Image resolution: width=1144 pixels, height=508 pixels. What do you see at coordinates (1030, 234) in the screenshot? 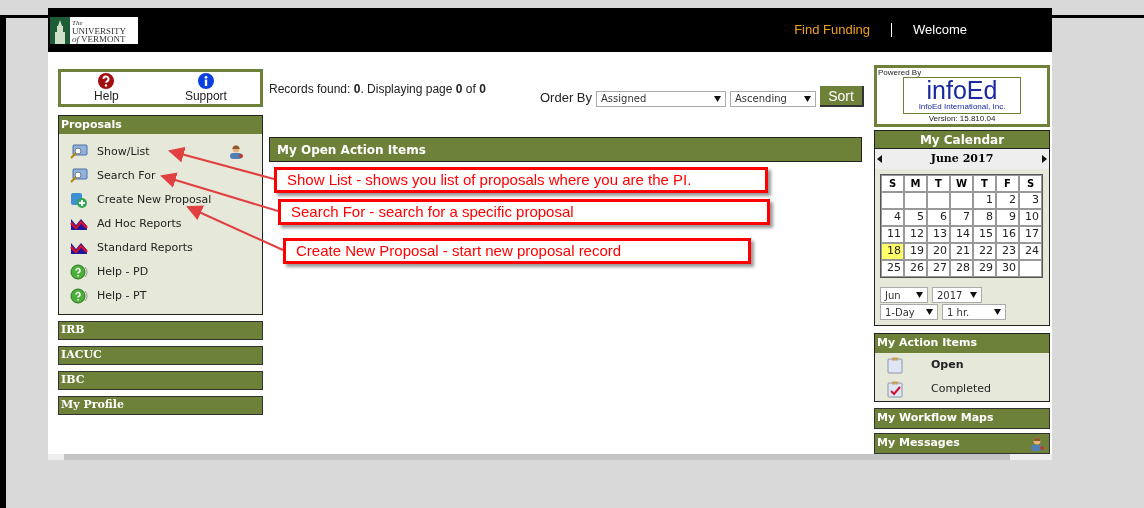
I see `calendar-day: 17` at bounding box center [1030, 234].